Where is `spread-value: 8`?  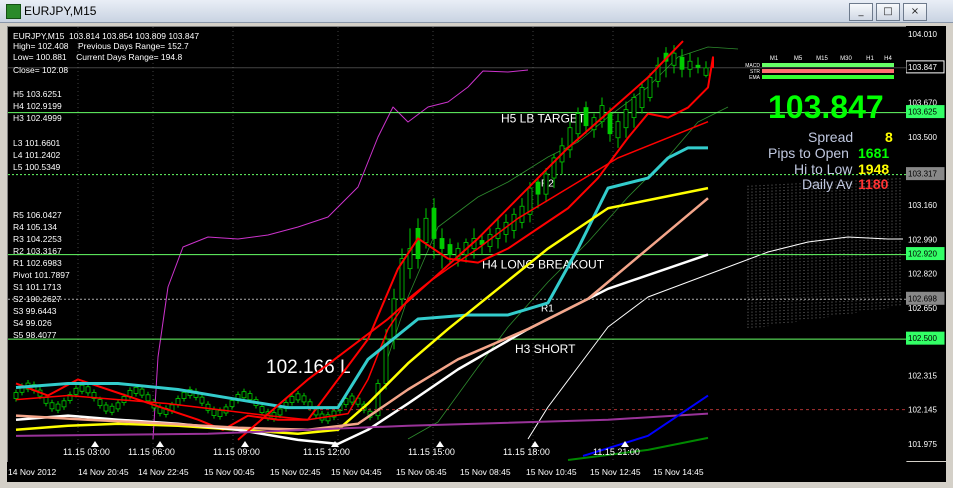
spread-value: 8 is located at coordinates (889, 137).